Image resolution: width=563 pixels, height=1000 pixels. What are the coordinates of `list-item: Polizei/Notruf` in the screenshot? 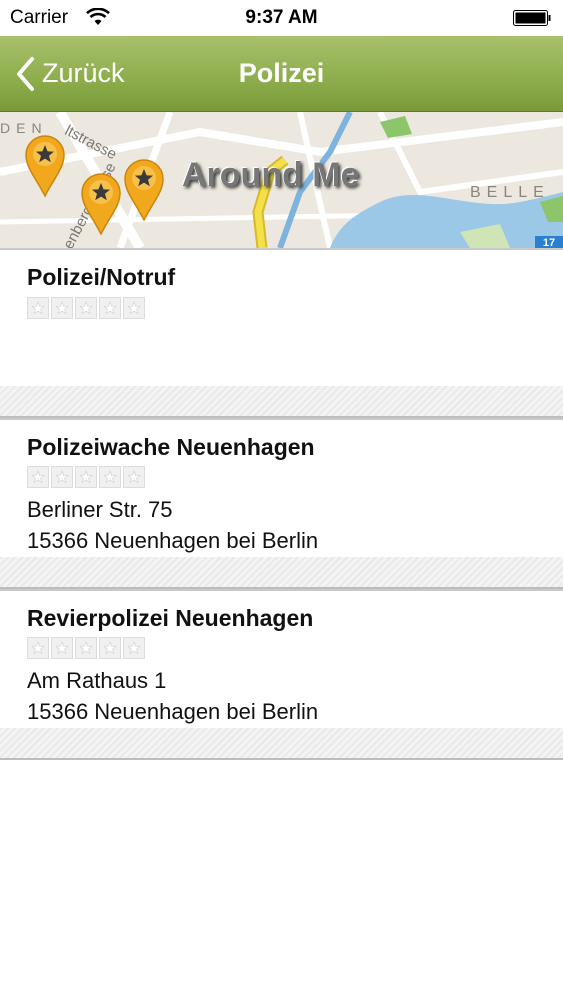 It's located at (281, 317).